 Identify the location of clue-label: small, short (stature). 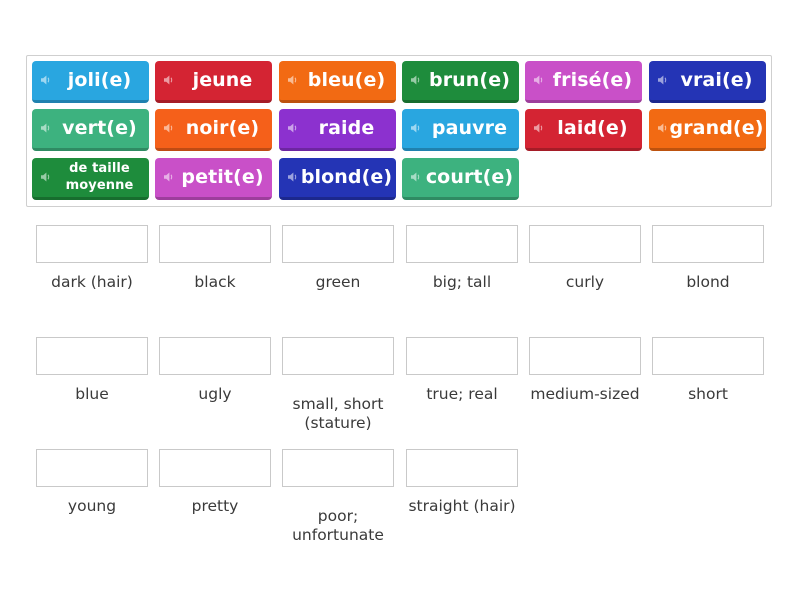
(338, 413).